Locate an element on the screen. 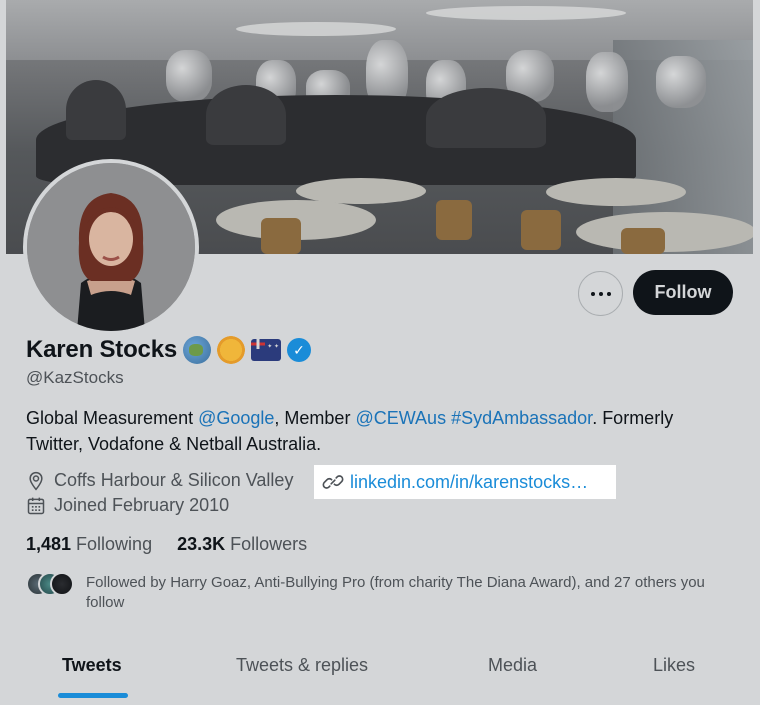 The height and width of the screenshot is (705, 760). following-link: 1,481 Following is located at coordinates (89, 544).